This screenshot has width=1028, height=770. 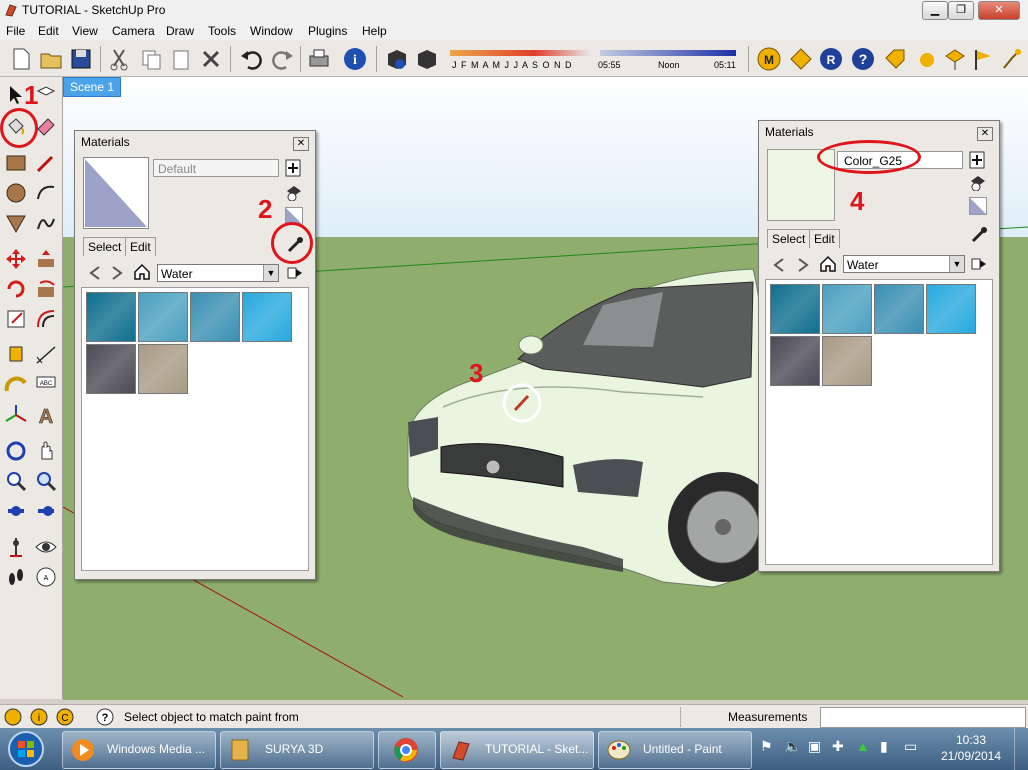 What do you see at coordinates (319, 59) in the screenshot?
I see `print-icon` at bounding box center [319, 59].